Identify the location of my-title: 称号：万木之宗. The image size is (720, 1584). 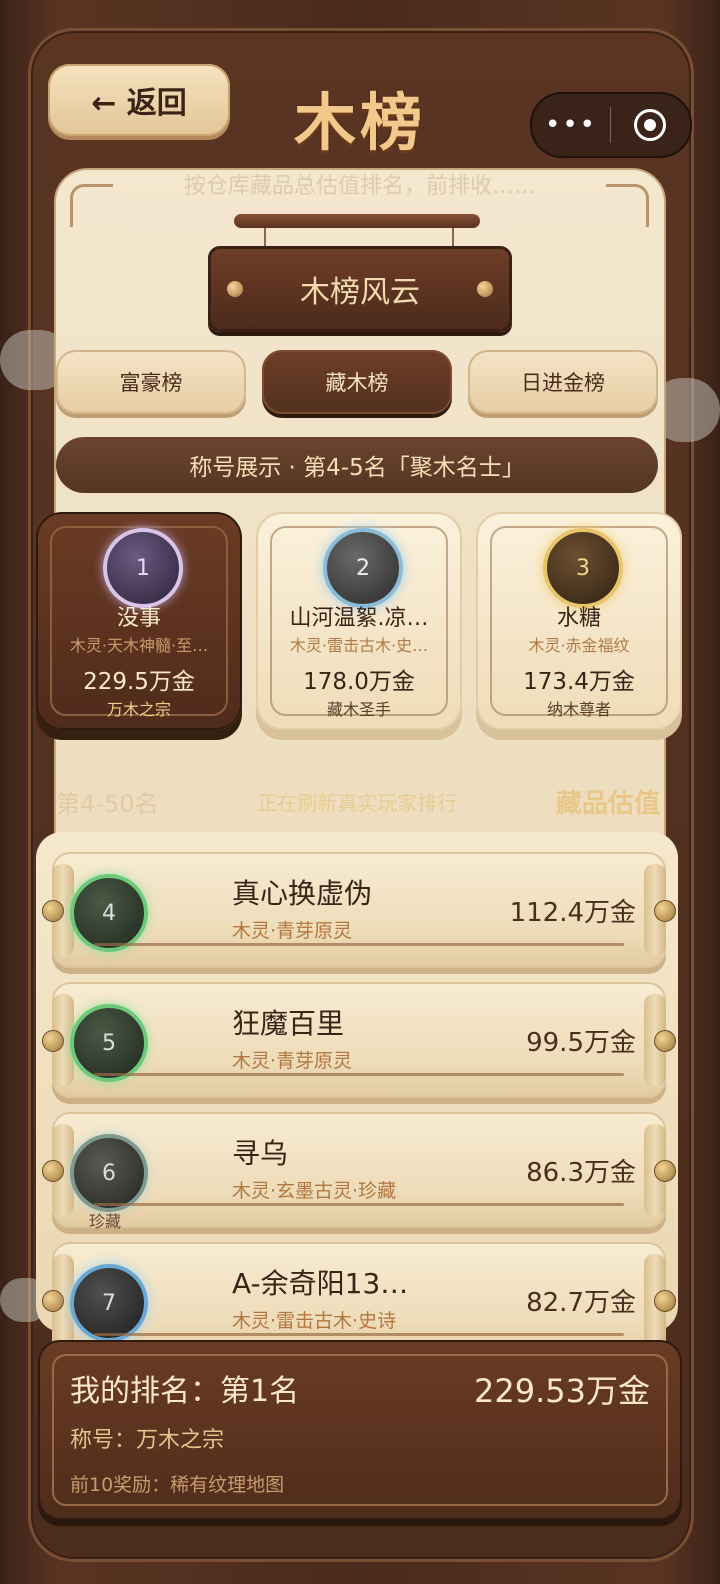
(147, 1440).